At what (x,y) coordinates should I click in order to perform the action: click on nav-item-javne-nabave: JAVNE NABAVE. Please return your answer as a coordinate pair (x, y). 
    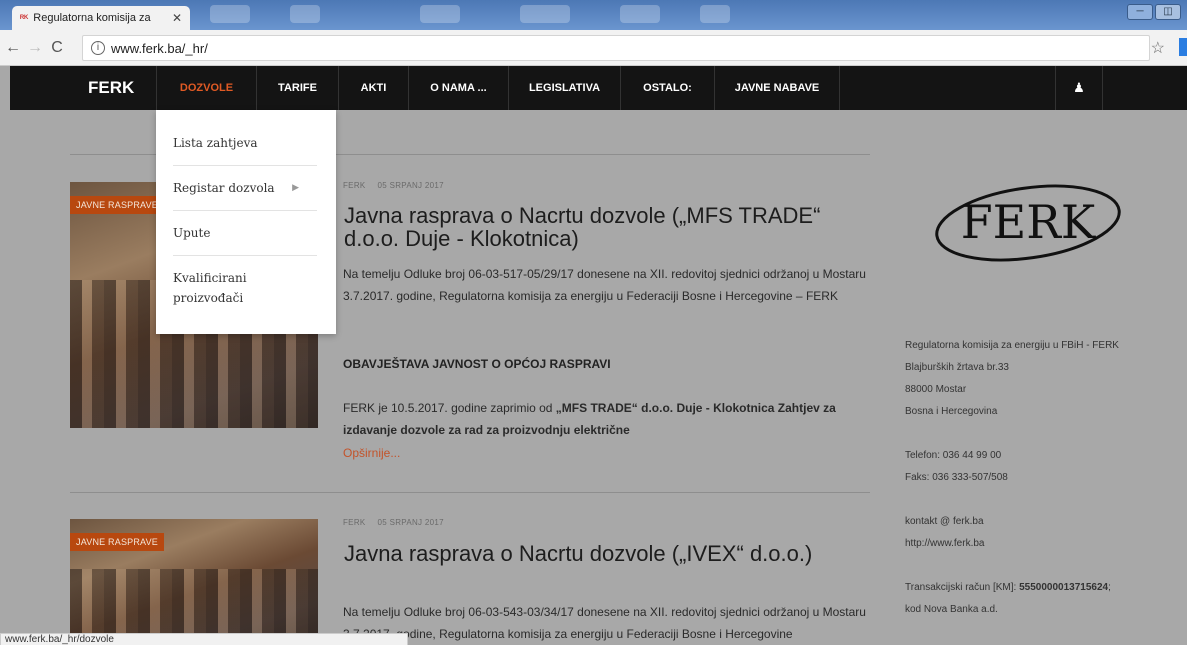
    Looking at the image, I should click on (777, 88).